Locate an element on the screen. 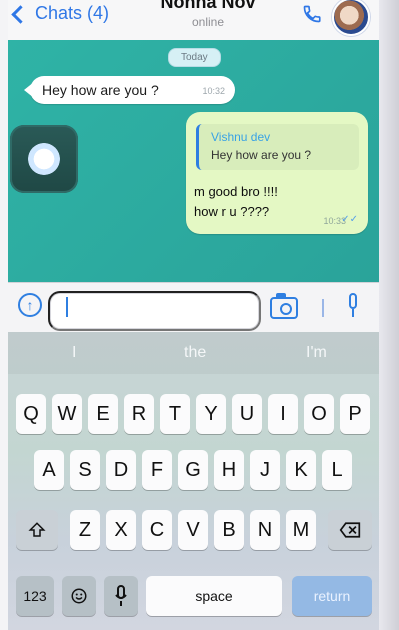  separator is located at coordinates (323, 308).